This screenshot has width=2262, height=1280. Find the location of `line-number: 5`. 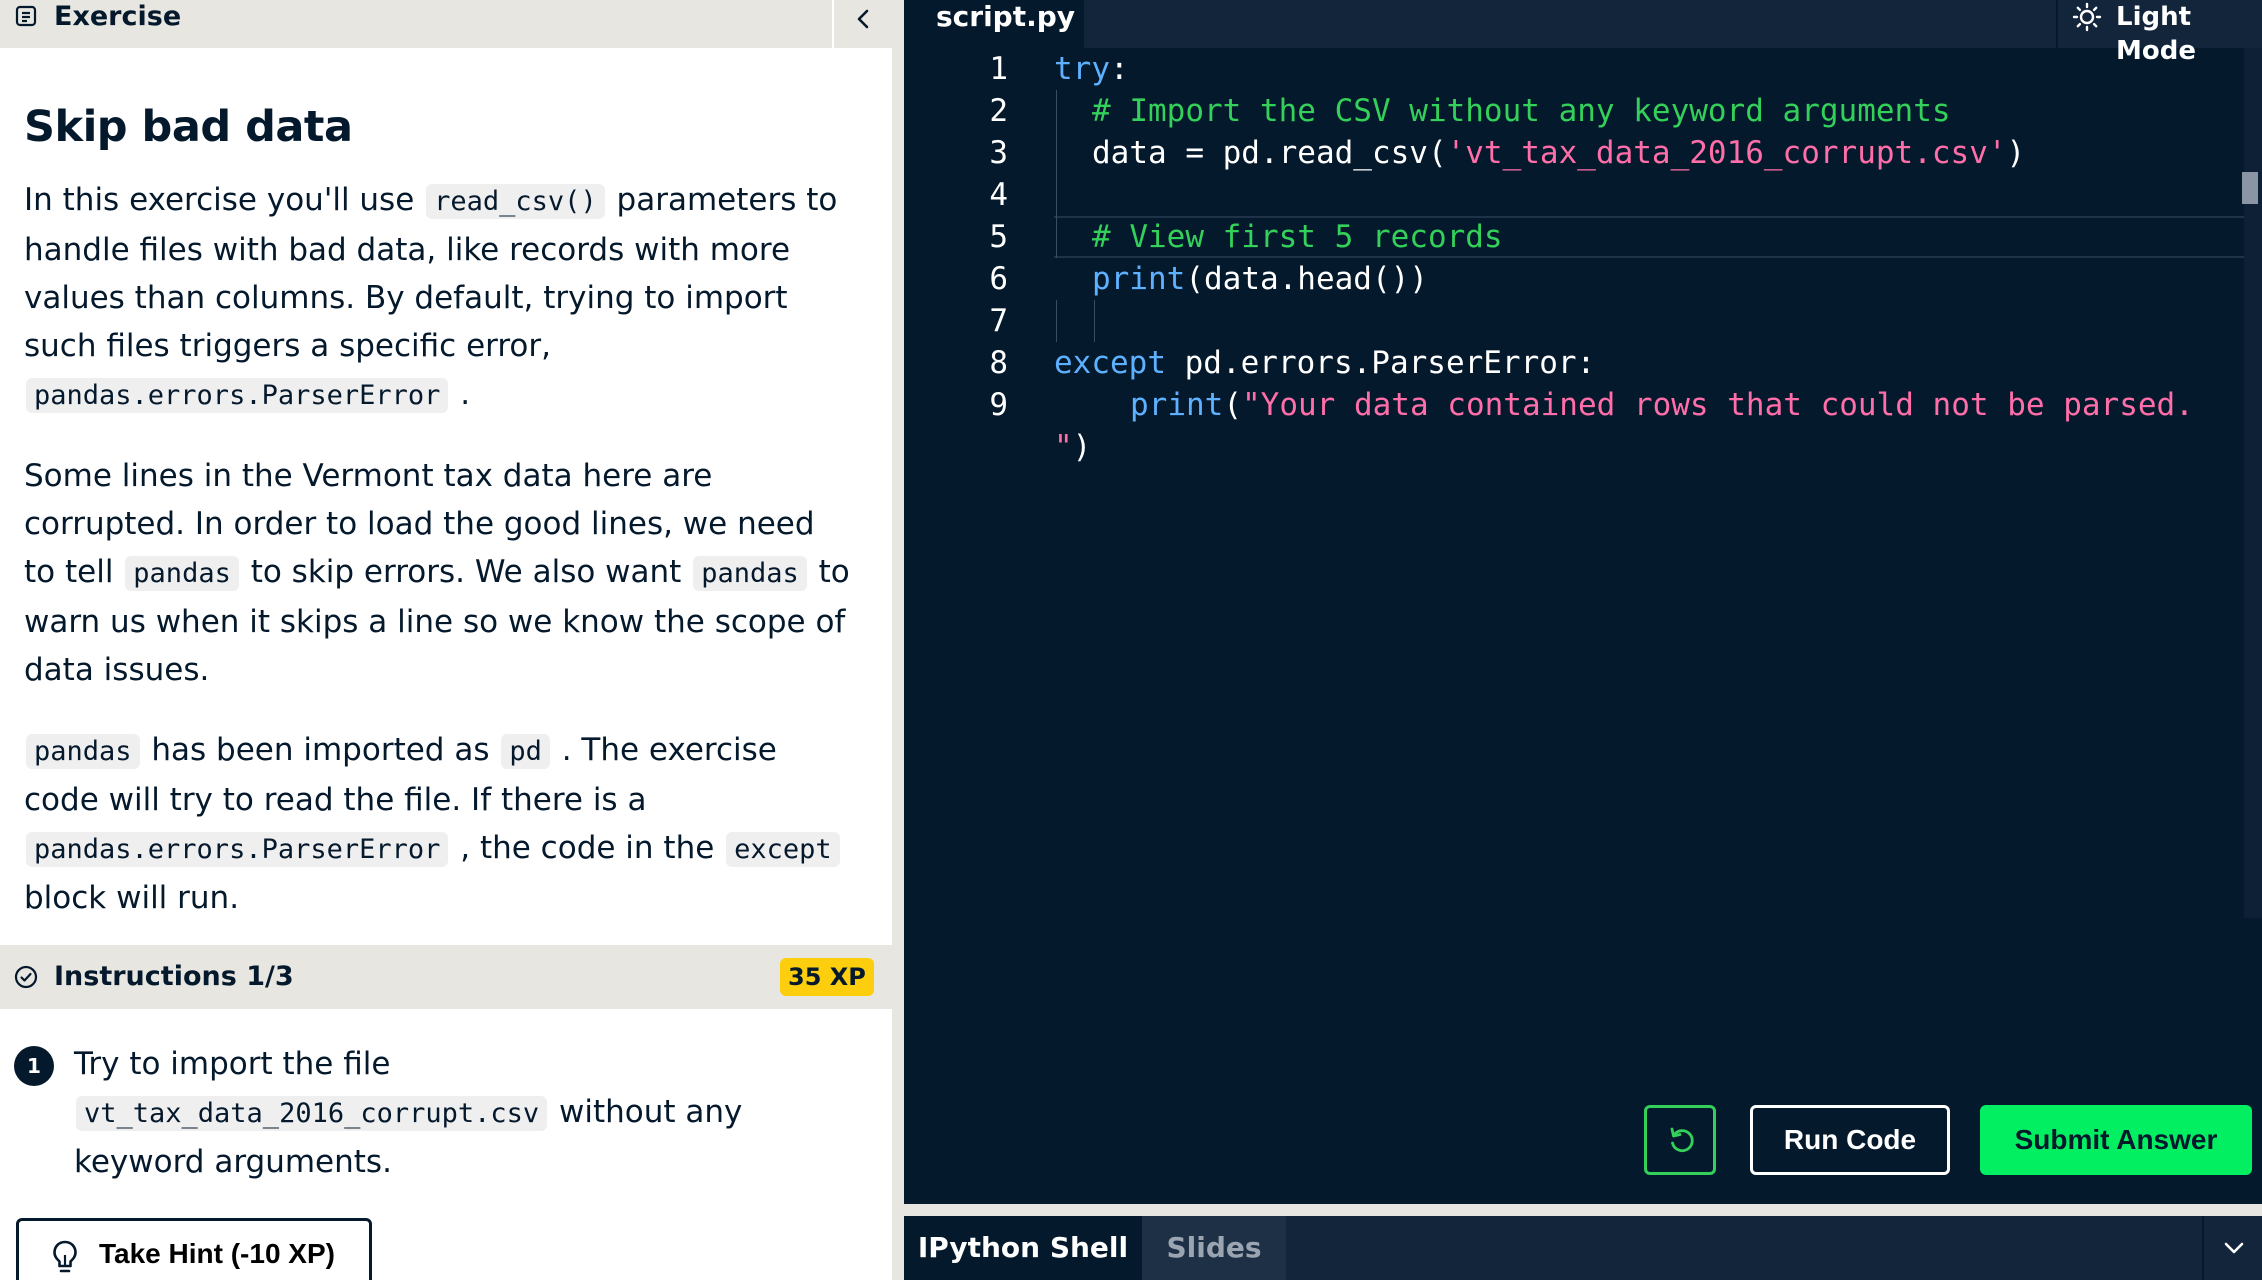

line-number: 5 is located at coordinates (998, 237).